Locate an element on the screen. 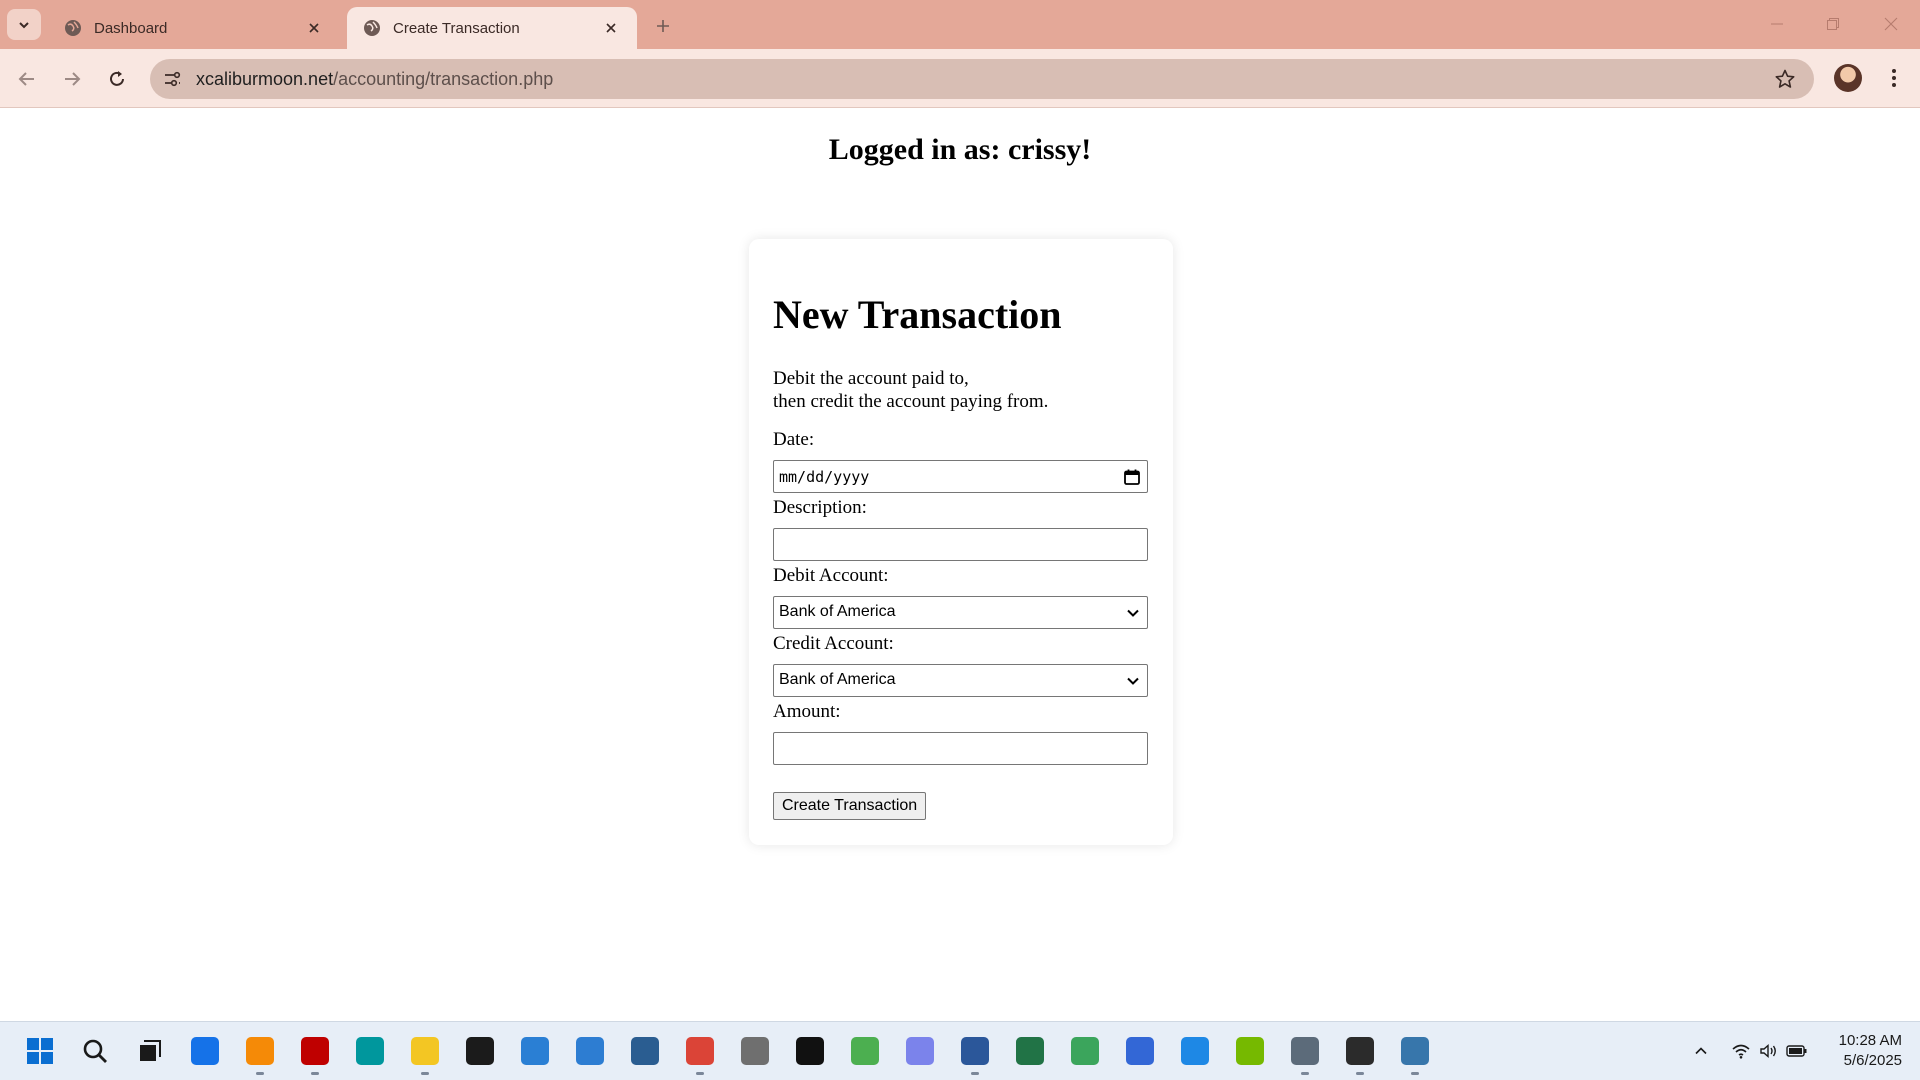 The height and width of the screenshot is (1080, 1920). browser-menu-button is located at coordinates (1894, 78).